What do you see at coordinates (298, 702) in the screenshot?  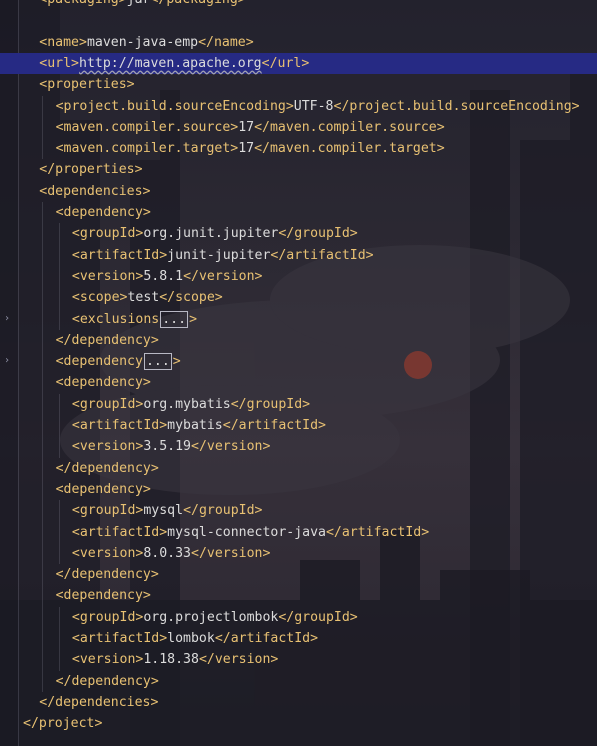 I see `code-line: </dependencies>` at bounding box center [298, 702].